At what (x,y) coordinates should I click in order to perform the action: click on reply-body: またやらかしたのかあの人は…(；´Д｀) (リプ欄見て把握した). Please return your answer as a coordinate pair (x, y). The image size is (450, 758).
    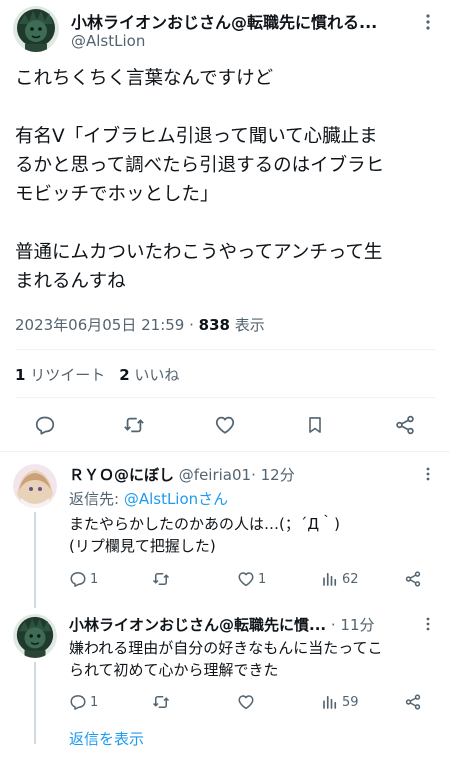
    Looking at the image, I should click on (254, 535).